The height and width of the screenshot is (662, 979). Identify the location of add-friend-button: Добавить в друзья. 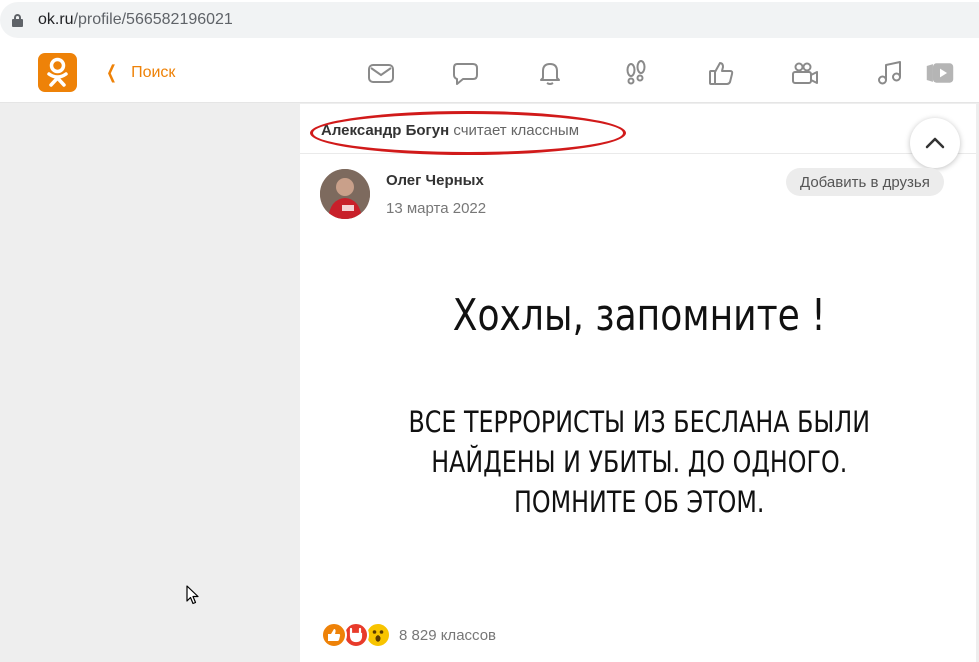
(865, 182).